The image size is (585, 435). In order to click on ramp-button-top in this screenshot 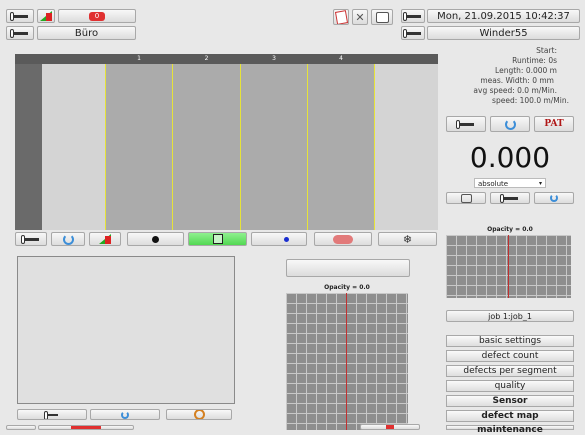, I will do `click(46, 16)`.